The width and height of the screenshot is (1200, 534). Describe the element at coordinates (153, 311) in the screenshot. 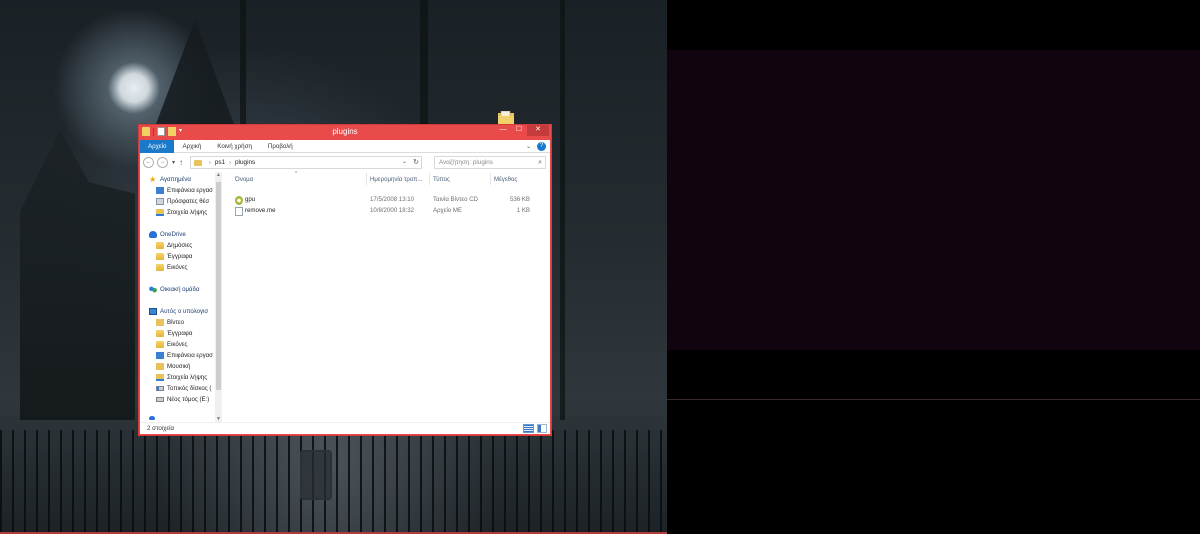

I see `computer-icon` at that location.